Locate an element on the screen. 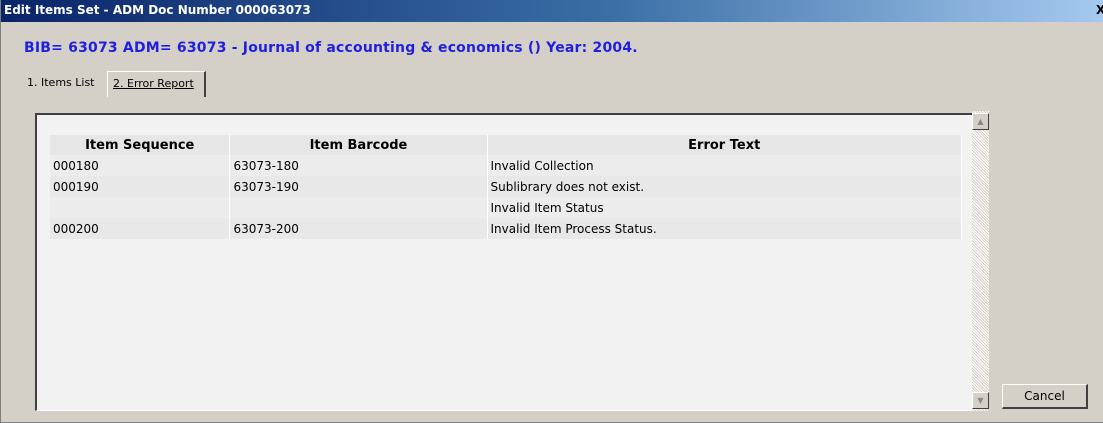 This screenshot has height=423, width=1103. column-header-item-sequence: Item Sequence is located at coordinates (140, 145).